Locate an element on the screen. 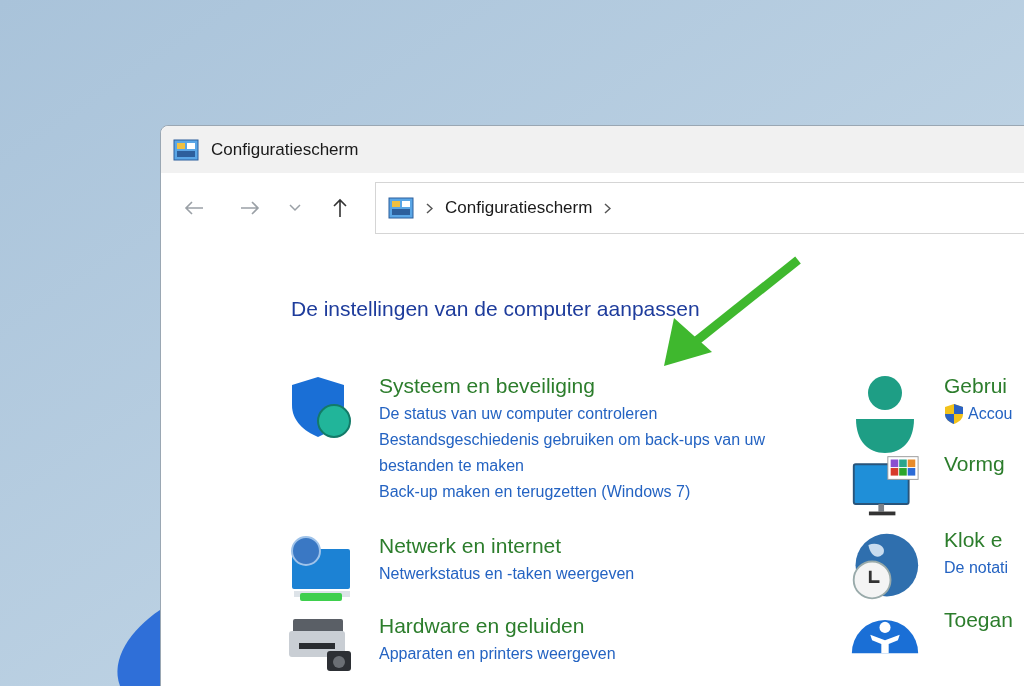  category-link: Netwerkstatus en -taken weergeven is located at coordinates (584, 573).